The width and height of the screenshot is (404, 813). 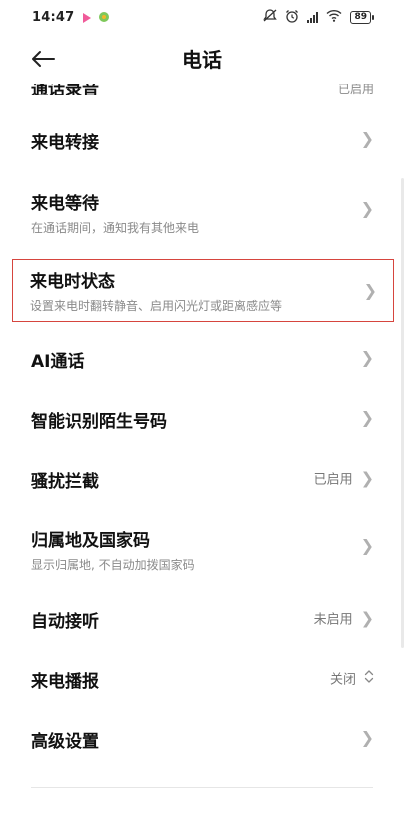 I want to click on list-item-title: 来电播报, so click(x=65, y=682).